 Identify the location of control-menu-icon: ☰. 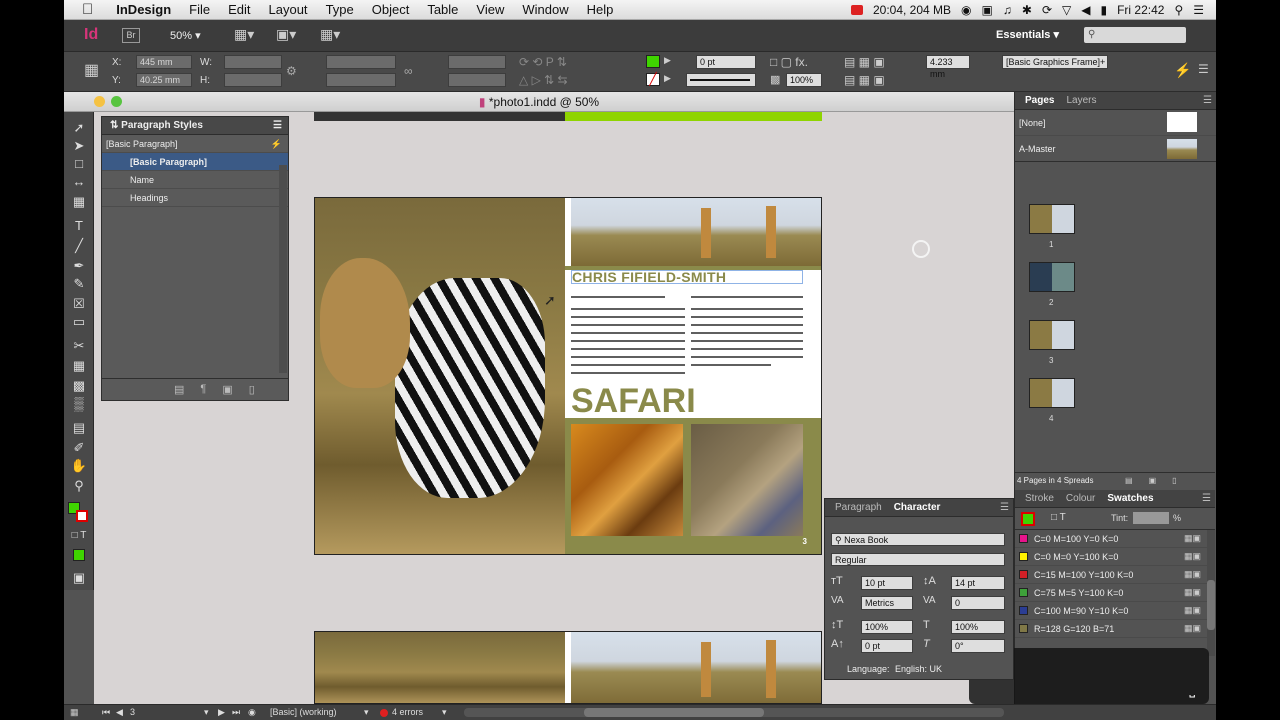
(1203, 69).